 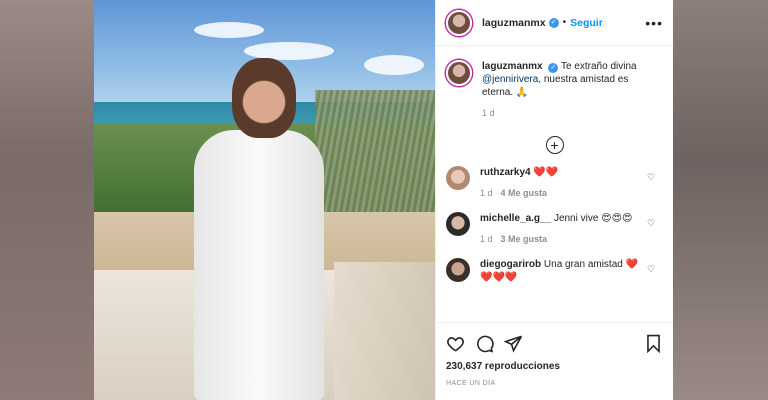 What do you see at coordinates (47, 200) in the screenshot?
I see `backdrop-left` at bounding box center [47, 200].